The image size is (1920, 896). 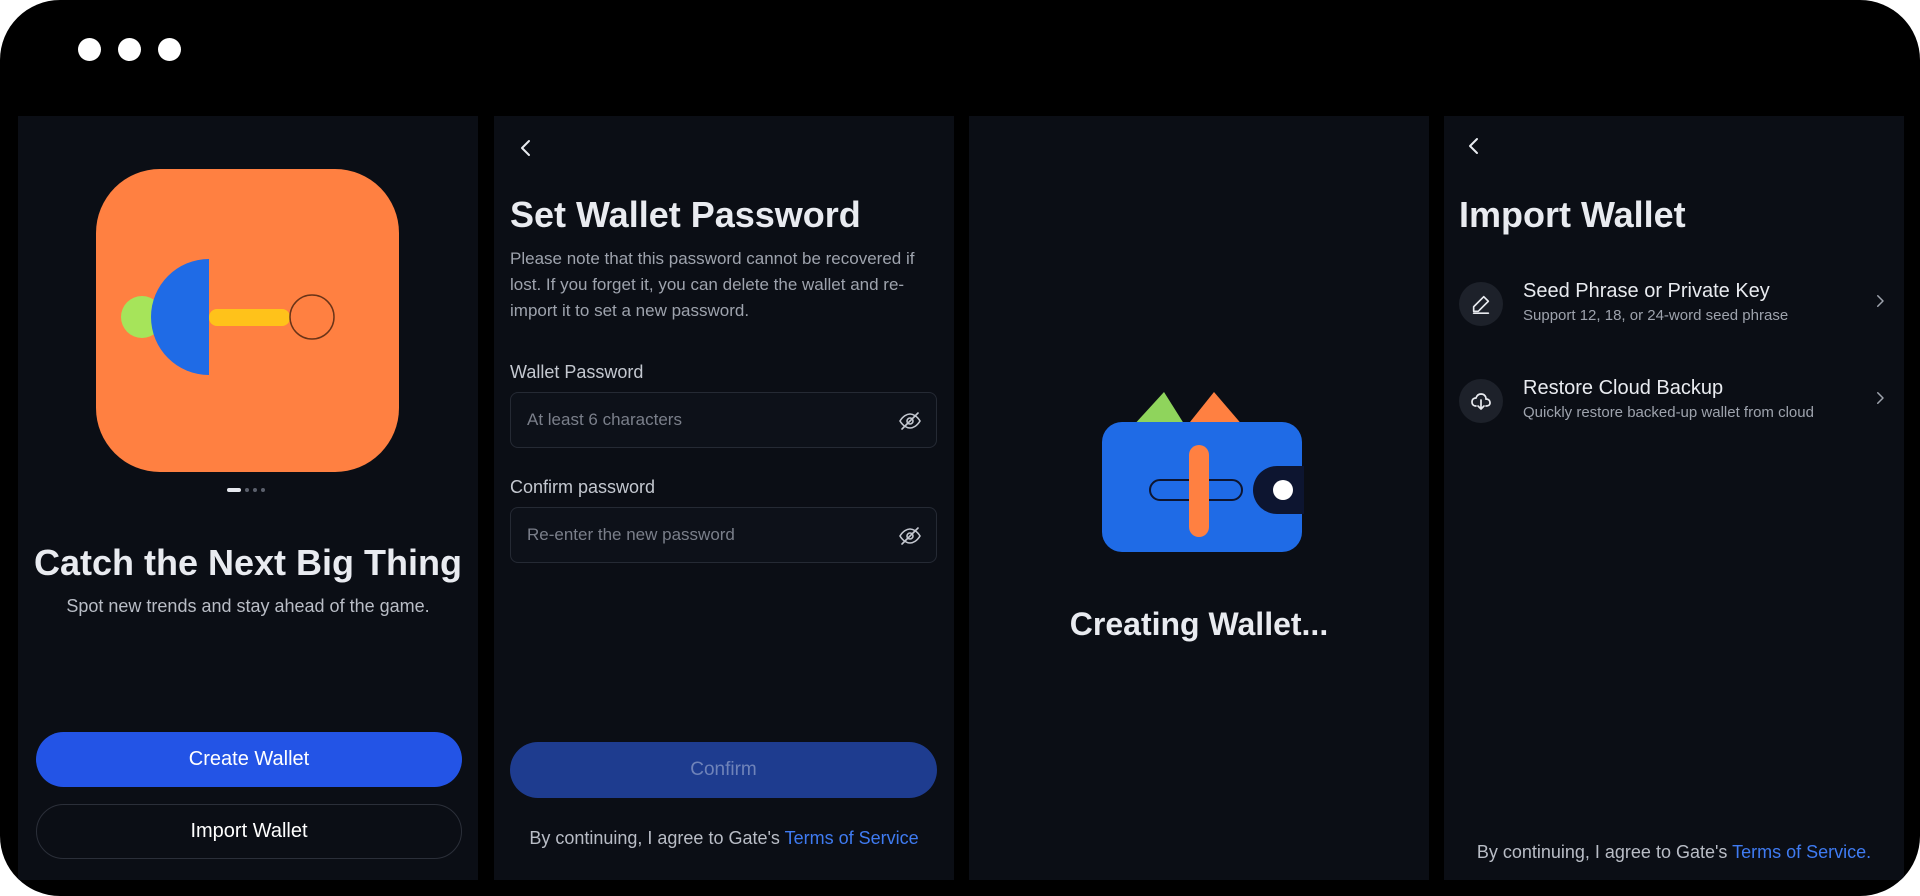 I want to click on wallet-illustration, so click(x=1203, y=472).